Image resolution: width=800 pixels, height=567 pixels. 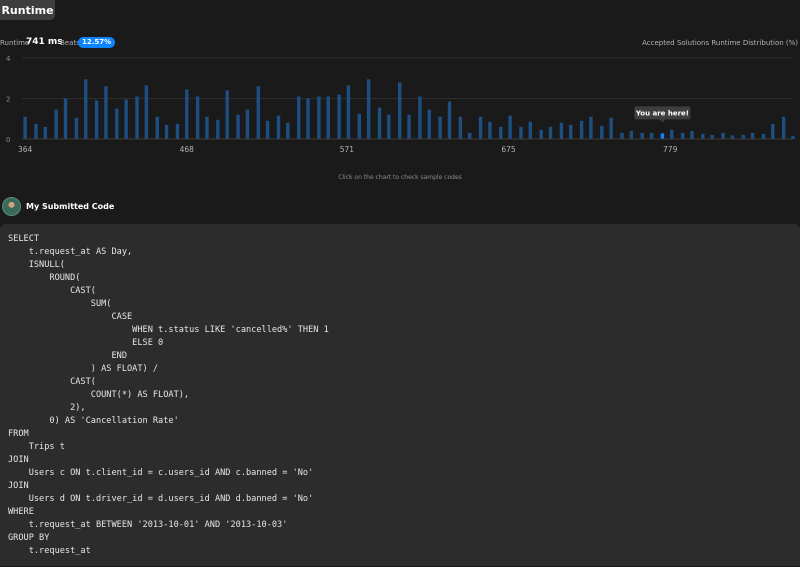 I want to click on runtime-value: 741 ms, so click(x=44, y=42).